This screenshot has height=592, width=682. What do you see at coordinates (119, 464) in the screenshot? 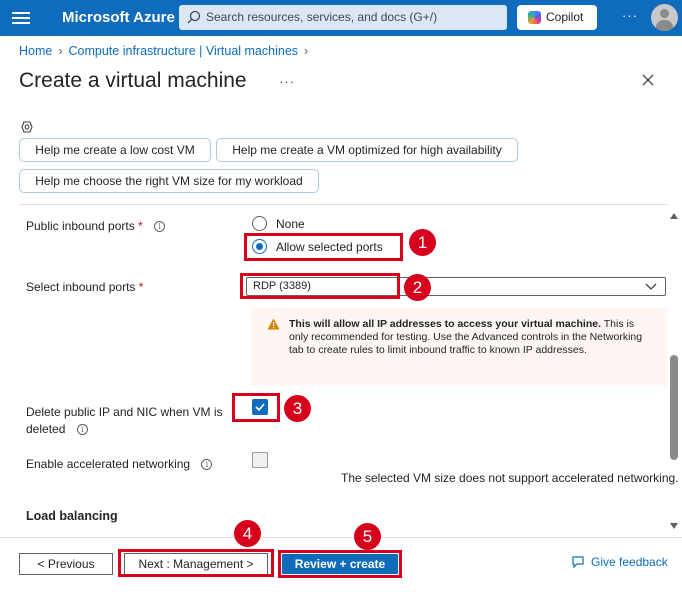
I see `accel-networking-label: Enable accelerated networking i` at bounding box center [119, 464].